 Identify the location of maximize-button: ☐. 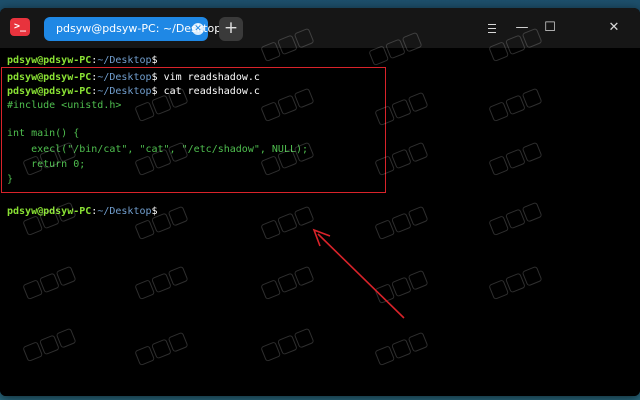
(550, 28).